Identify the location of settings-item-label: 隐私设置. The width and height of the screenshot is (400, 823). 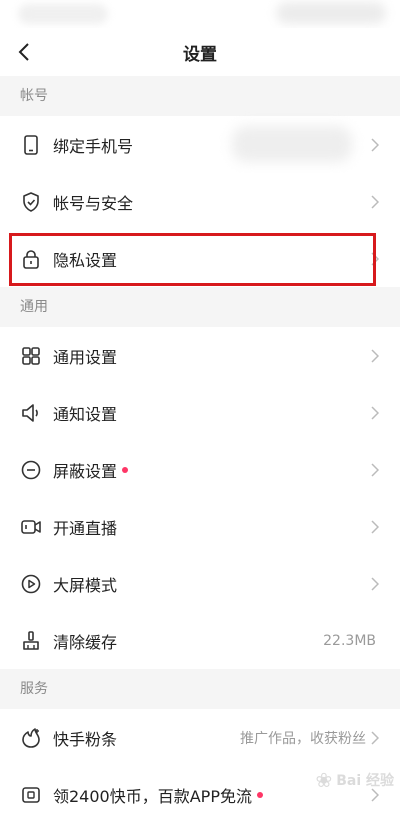
(85, 260).